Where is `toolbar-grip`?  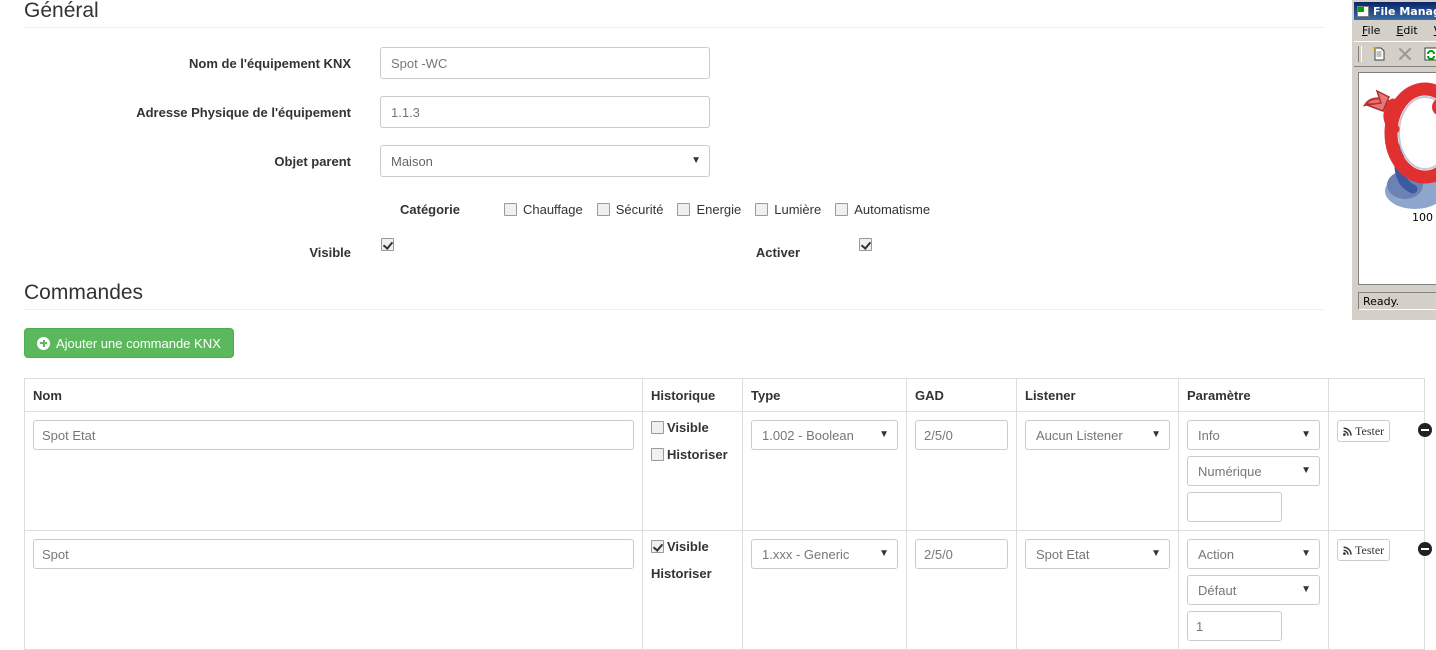 toolbar-grip is located at coordinates (1360, 54).